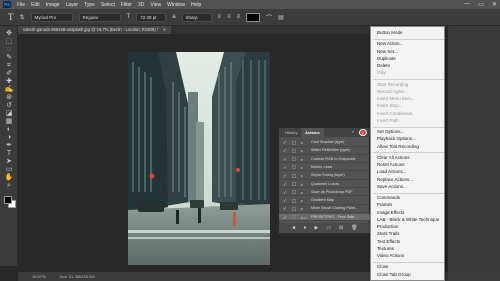  Describe the element at coordinates (39, 276) in the screenshot. I see `zoom-level: 16.67%` at that location.